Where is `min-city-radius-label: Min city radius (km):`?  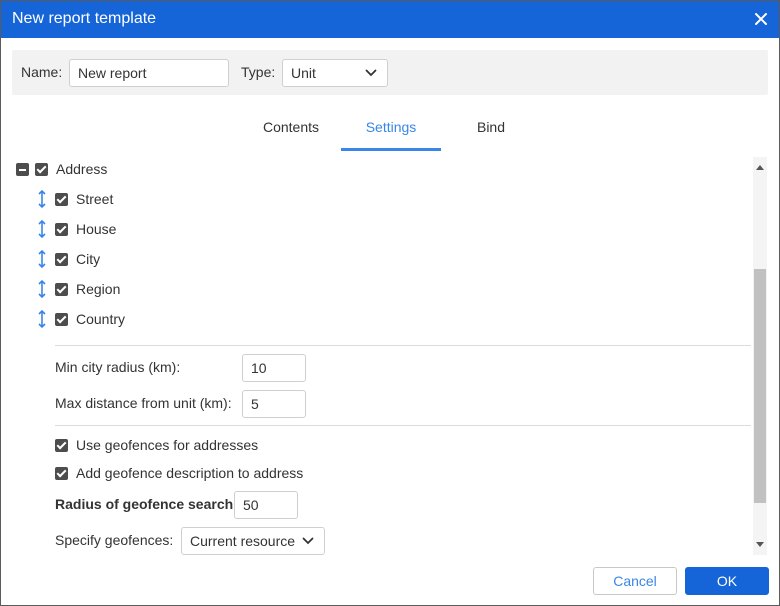 min-city-radius-label: Min city radius (km): is located at coordinates (118, 367).